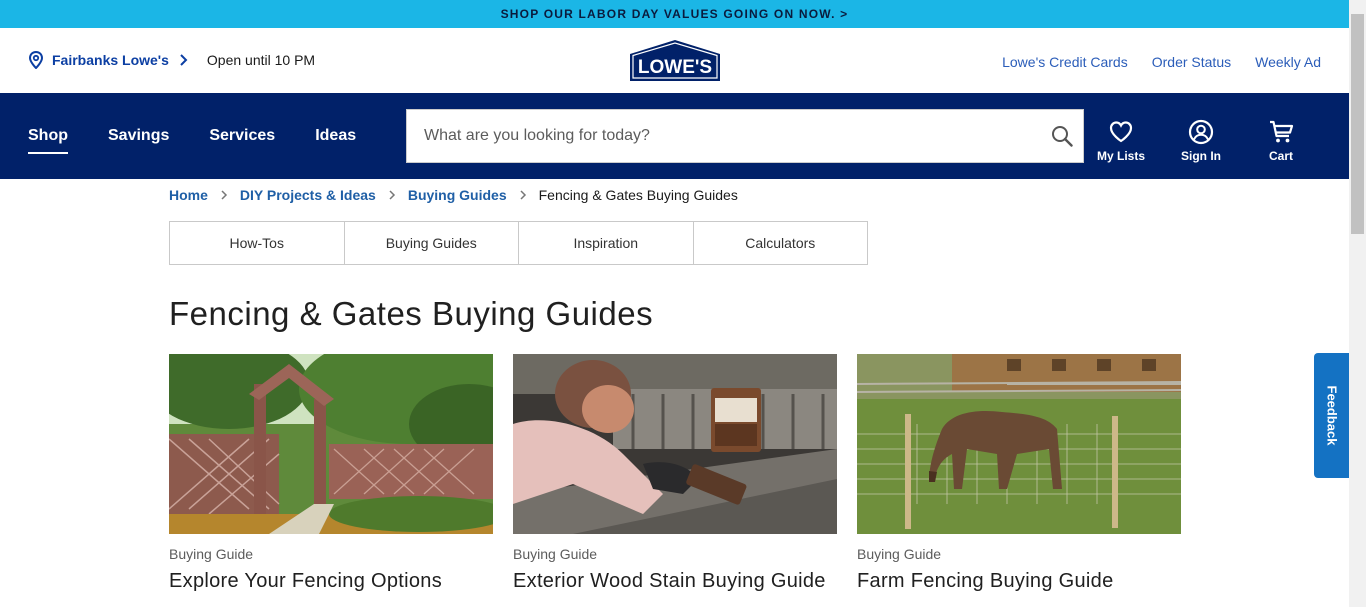 This screenshot has height=607, width=1366. What do you see at coordinates (138, 136) in the screenshot?
I see `nav-savings: Savings` at bounding box center [138, 136].